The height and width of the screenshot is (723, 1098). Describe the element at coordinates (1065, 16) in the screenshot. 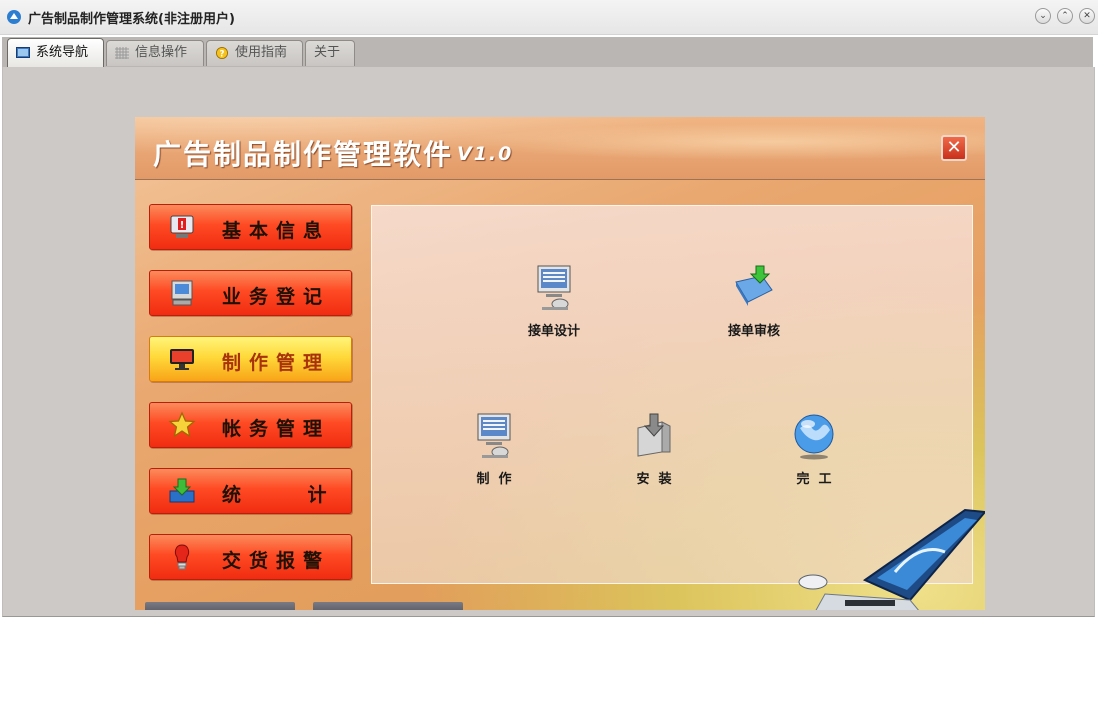

I see `maximize-button: ⌃` at that location.